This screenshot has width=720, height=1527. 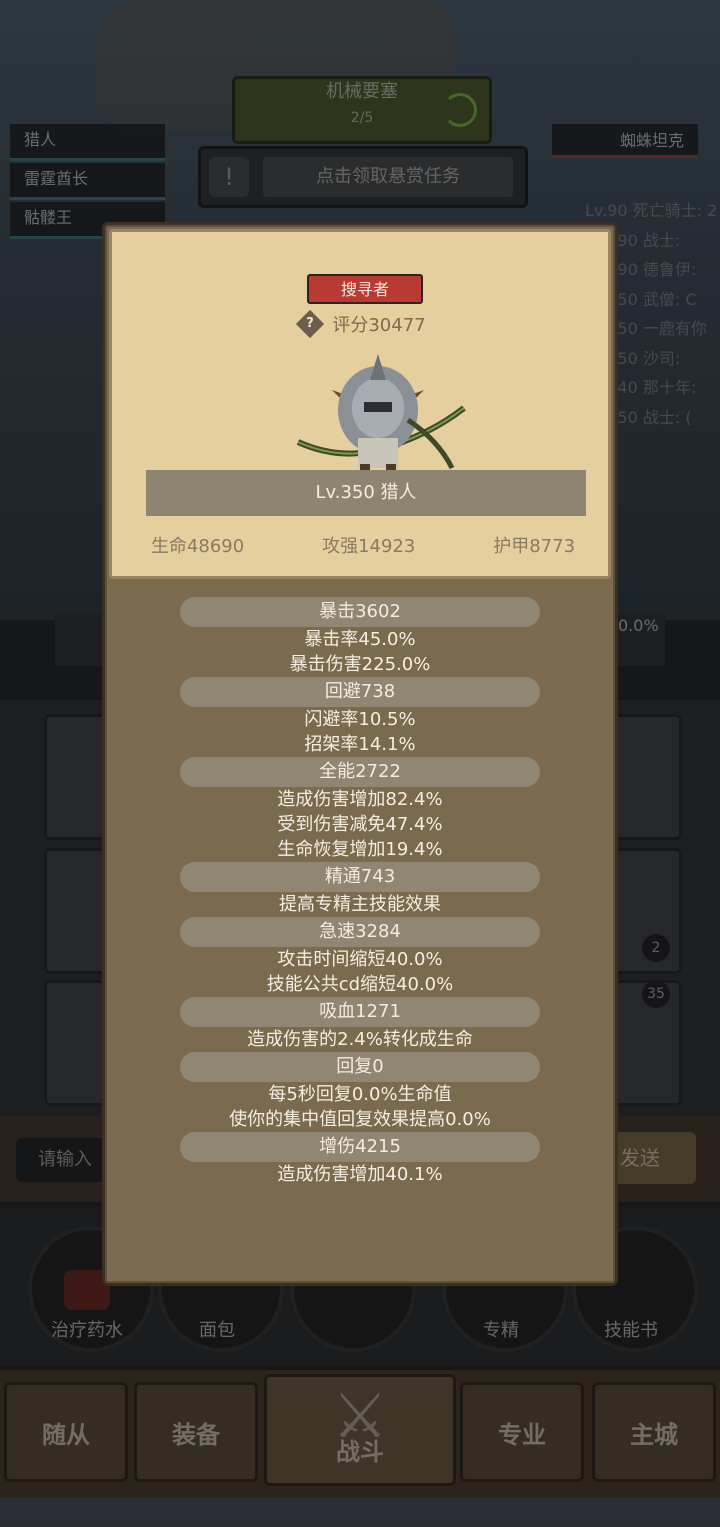 I want to click on stat-line: 生命恢复增加19.4%, so click(x=360, y=849).